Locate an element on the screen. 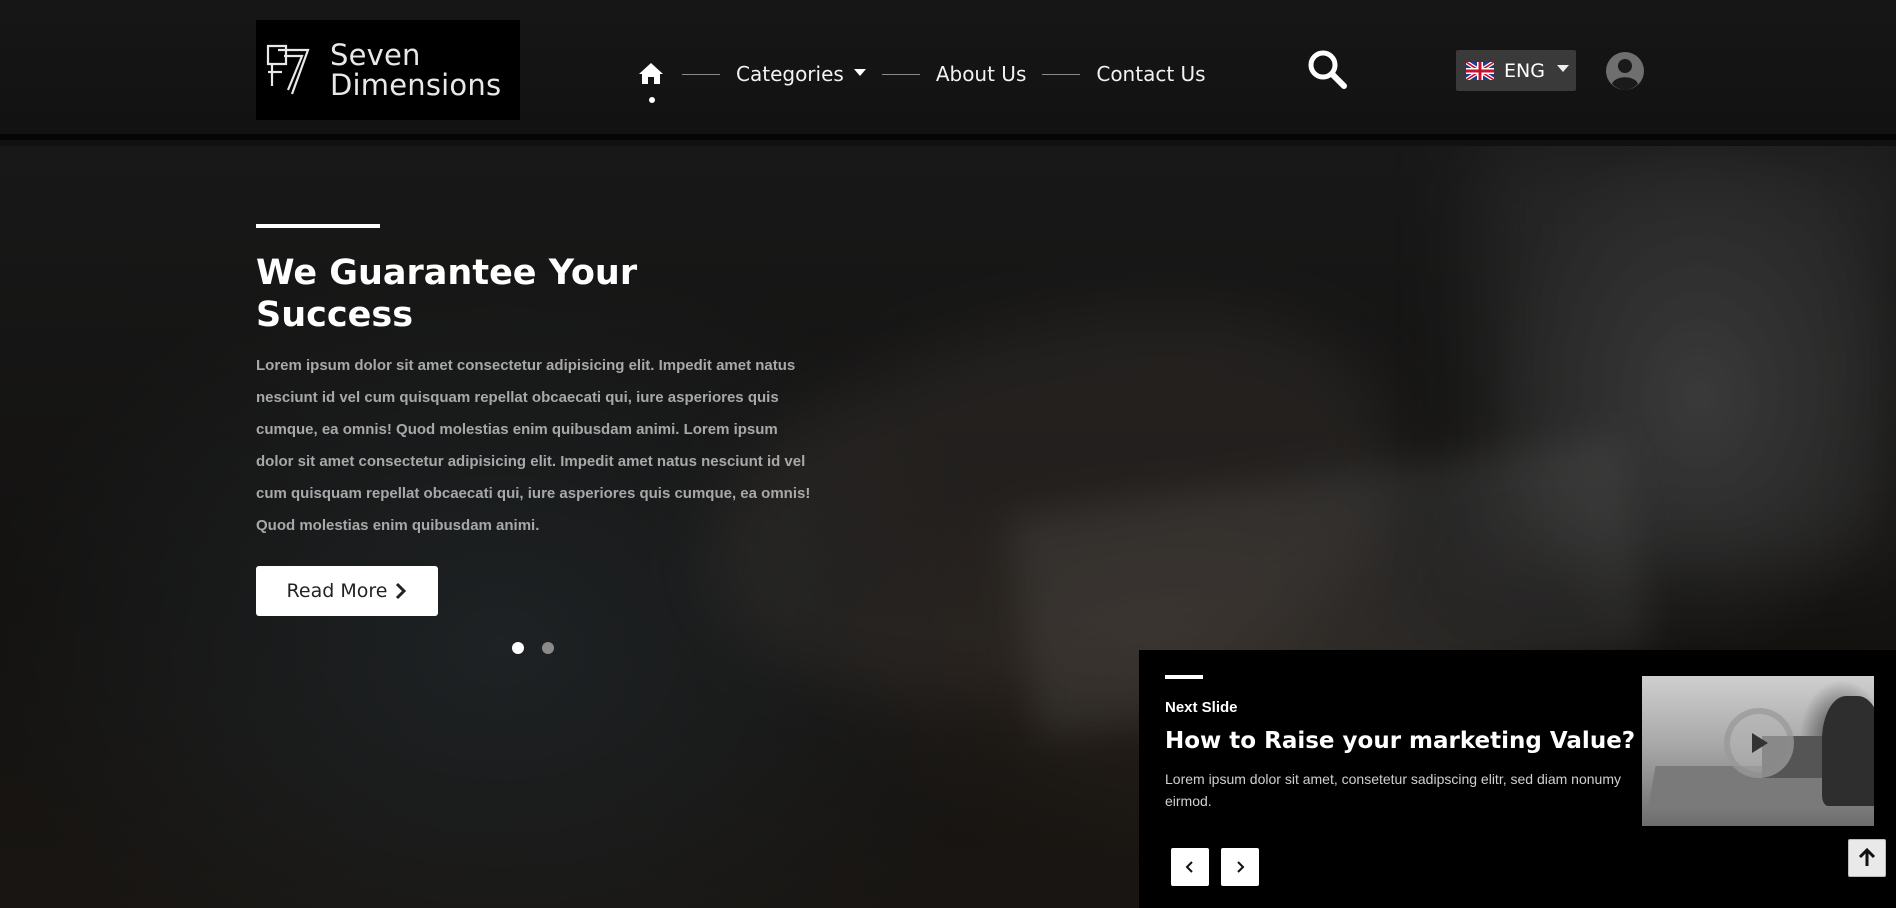 The height and width of the screenshot is (908, 1896). scroll-to-top-button is located at coordinates (1867, 858).